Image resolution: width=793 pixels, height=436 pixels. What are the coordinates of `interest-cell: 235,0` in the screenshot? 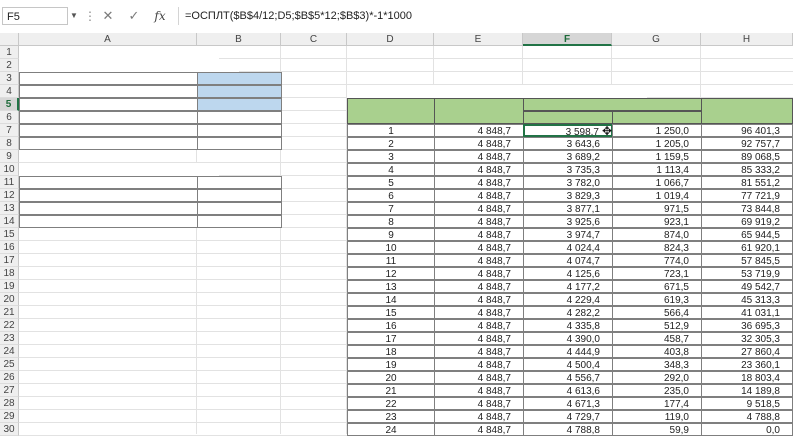 It's located at (657, 390).